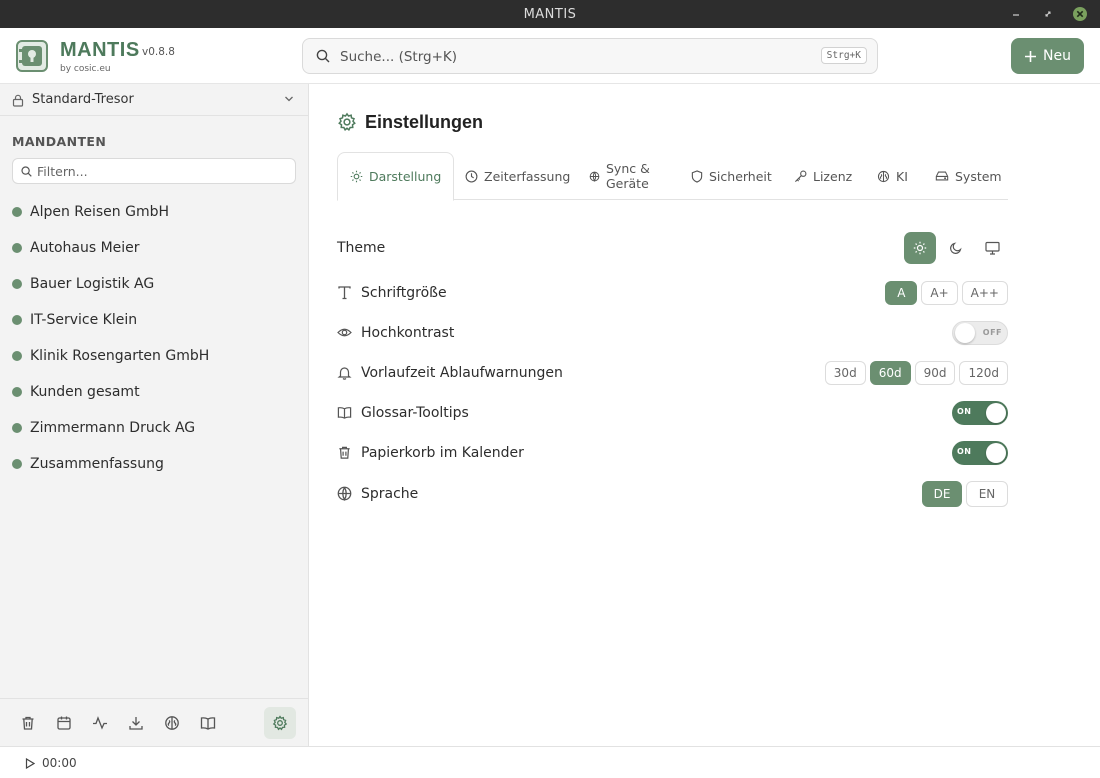  Describe the element at coordinates (968, 176) in the screenshot. I see `tab-system: System` at that location.